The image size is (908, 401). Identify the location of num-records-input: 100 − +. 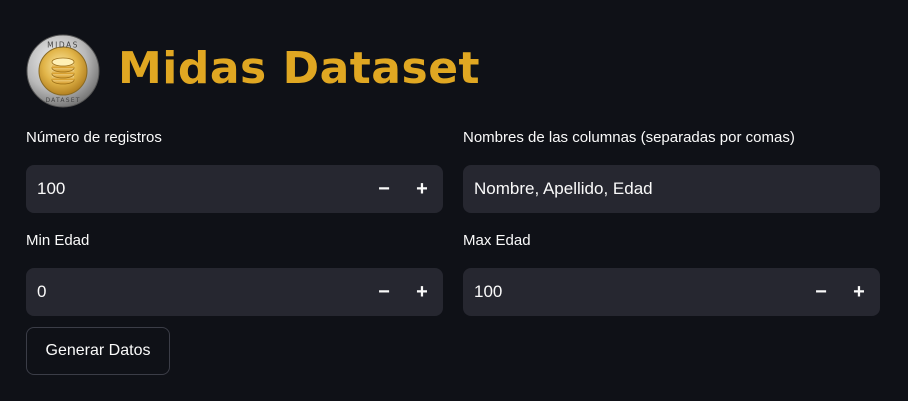
(234, 189).